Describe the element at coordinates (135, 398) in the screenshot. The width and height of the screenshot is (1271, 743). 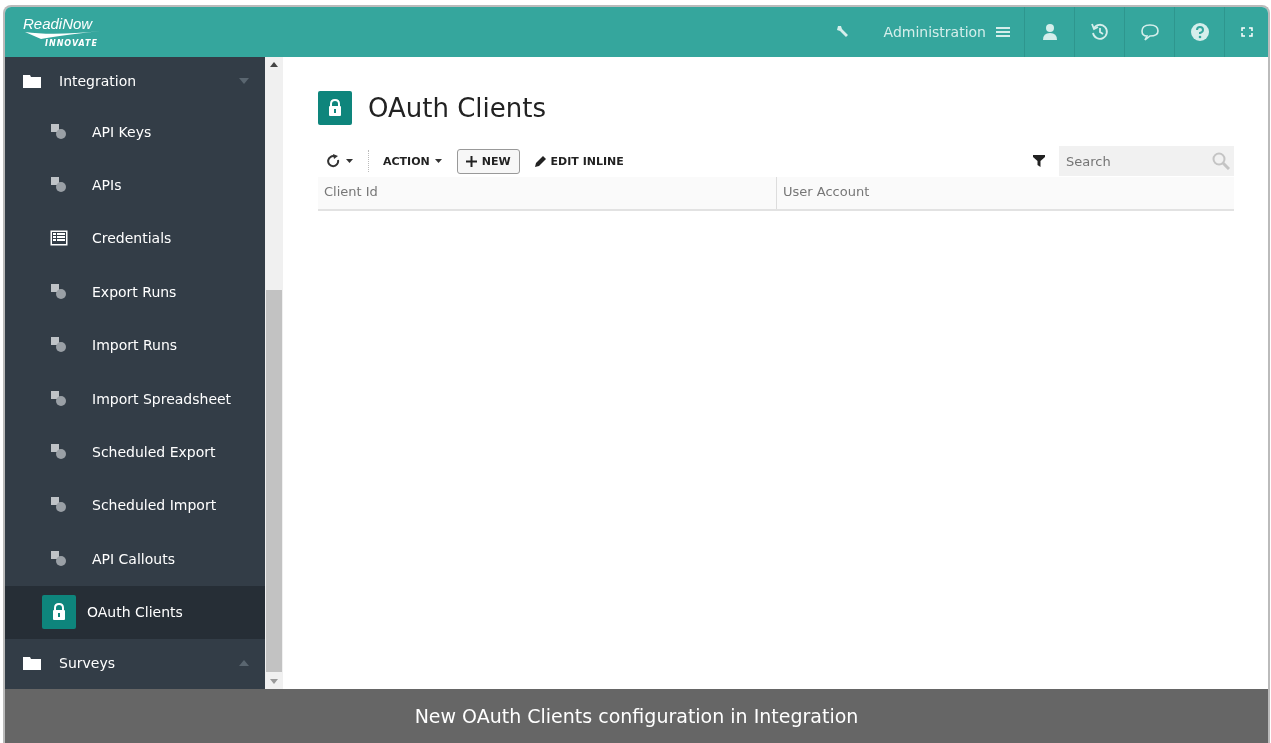
I see `sidebar-item: Import Spreadsheet` at that location.